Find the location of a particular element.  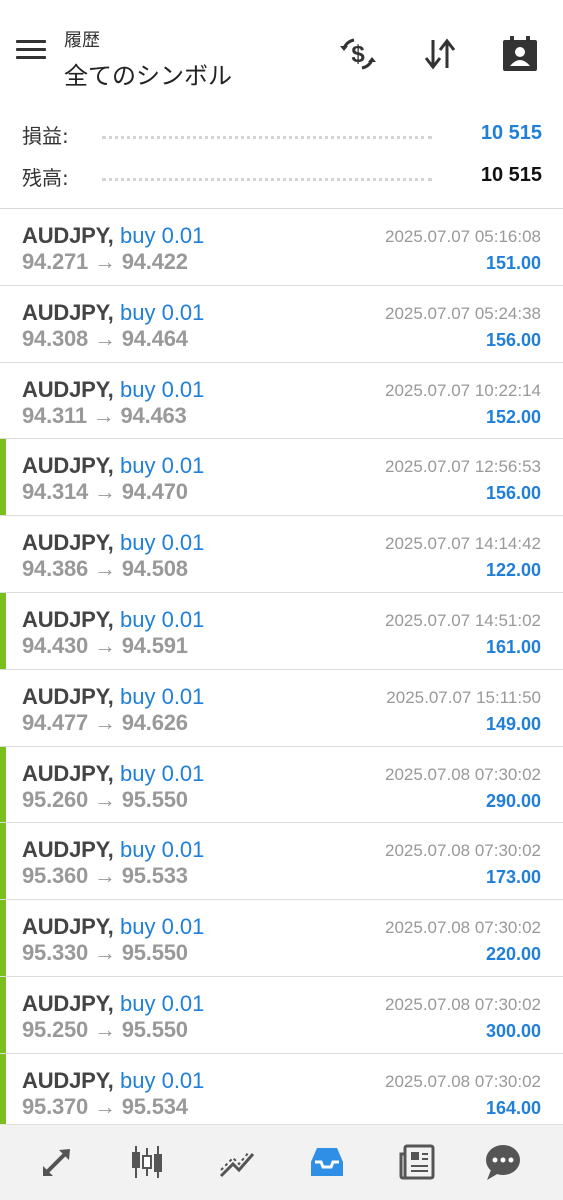

trade-profit: 122.00 is located at coordinates (513, 570).